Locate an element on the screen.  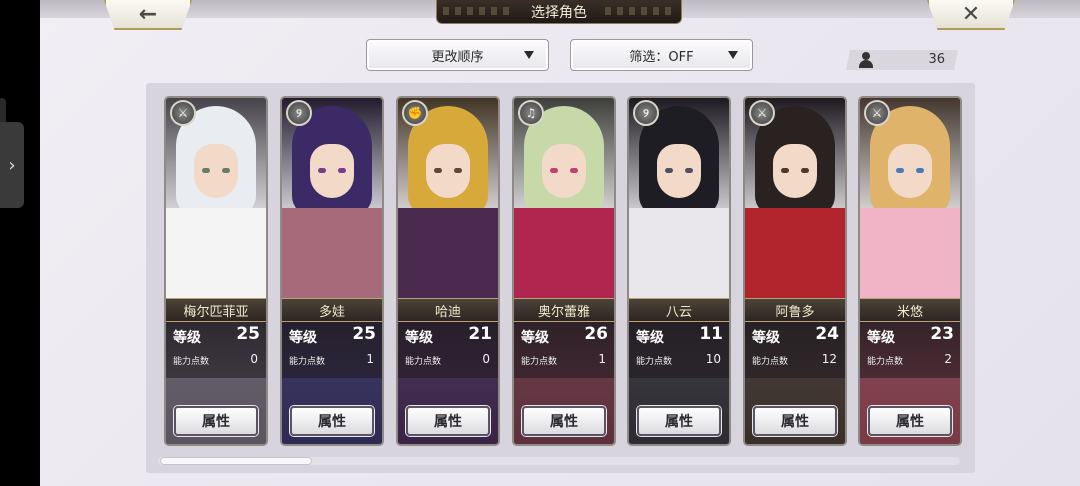
character-card: ⚔ 梅尔匹菲亚 等级 25 能力点数 0 属性 is located at coordinates (216, 271).